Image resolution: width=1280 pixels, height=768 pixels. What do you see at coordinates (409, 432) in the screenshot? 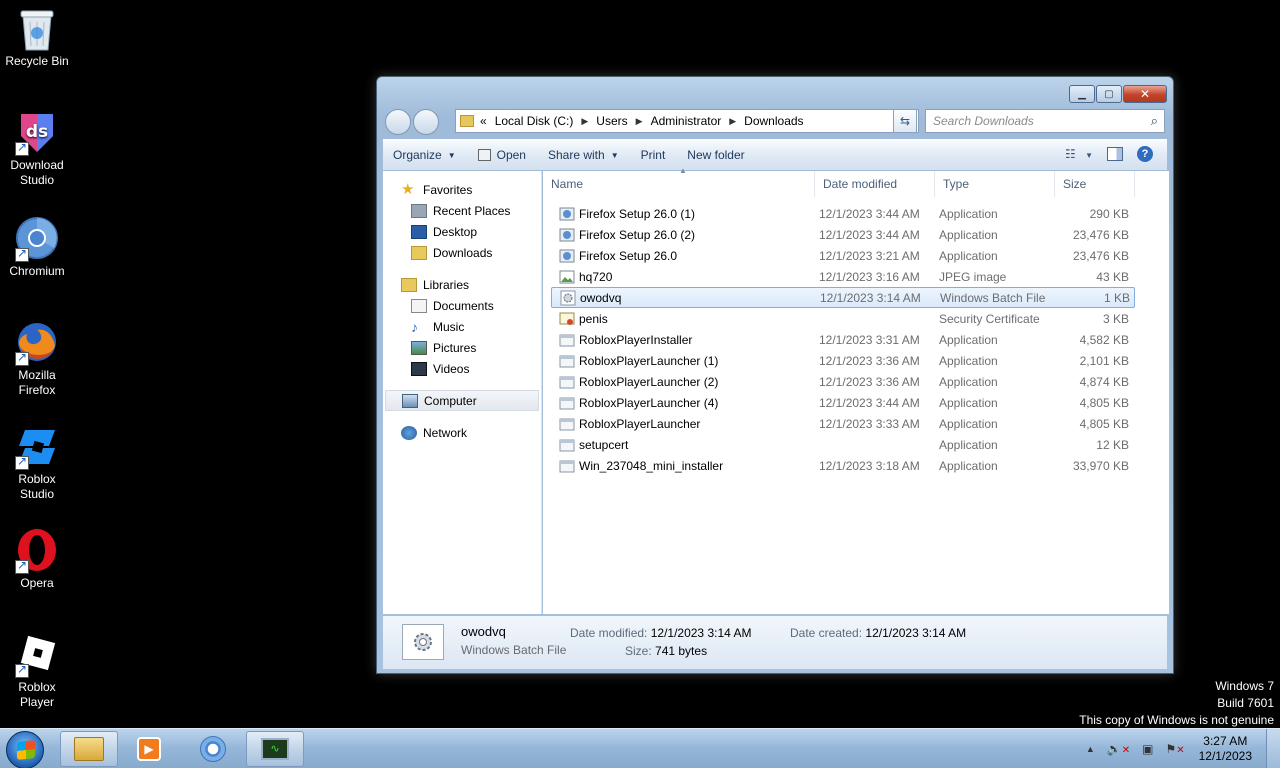
I see `network-icon` at bounding box center [409, 432].